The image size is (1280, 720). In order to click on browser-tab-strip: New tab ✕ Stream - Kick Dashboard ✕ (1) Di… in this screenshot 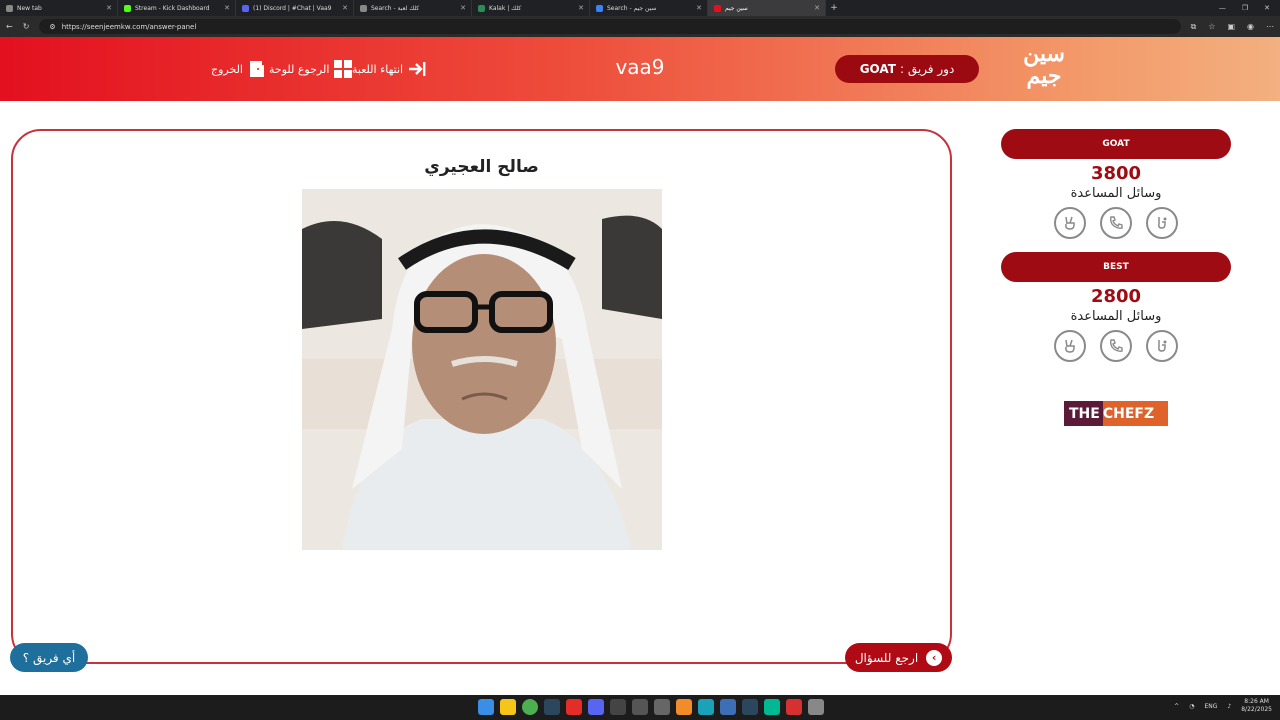, I will do `click(640, 8)`.